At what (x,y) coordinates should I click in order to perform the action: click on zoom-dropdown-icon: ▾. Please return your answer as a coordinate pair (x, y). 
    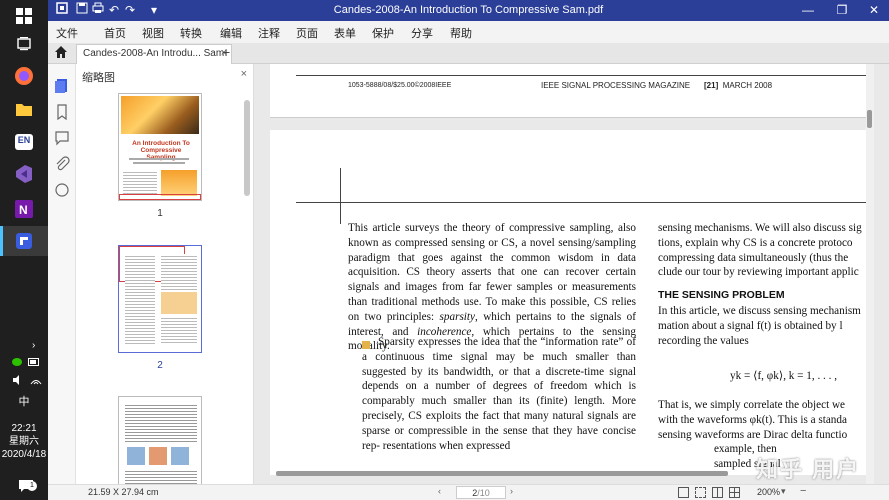
    Looking at the image, I should click on (783, 491).